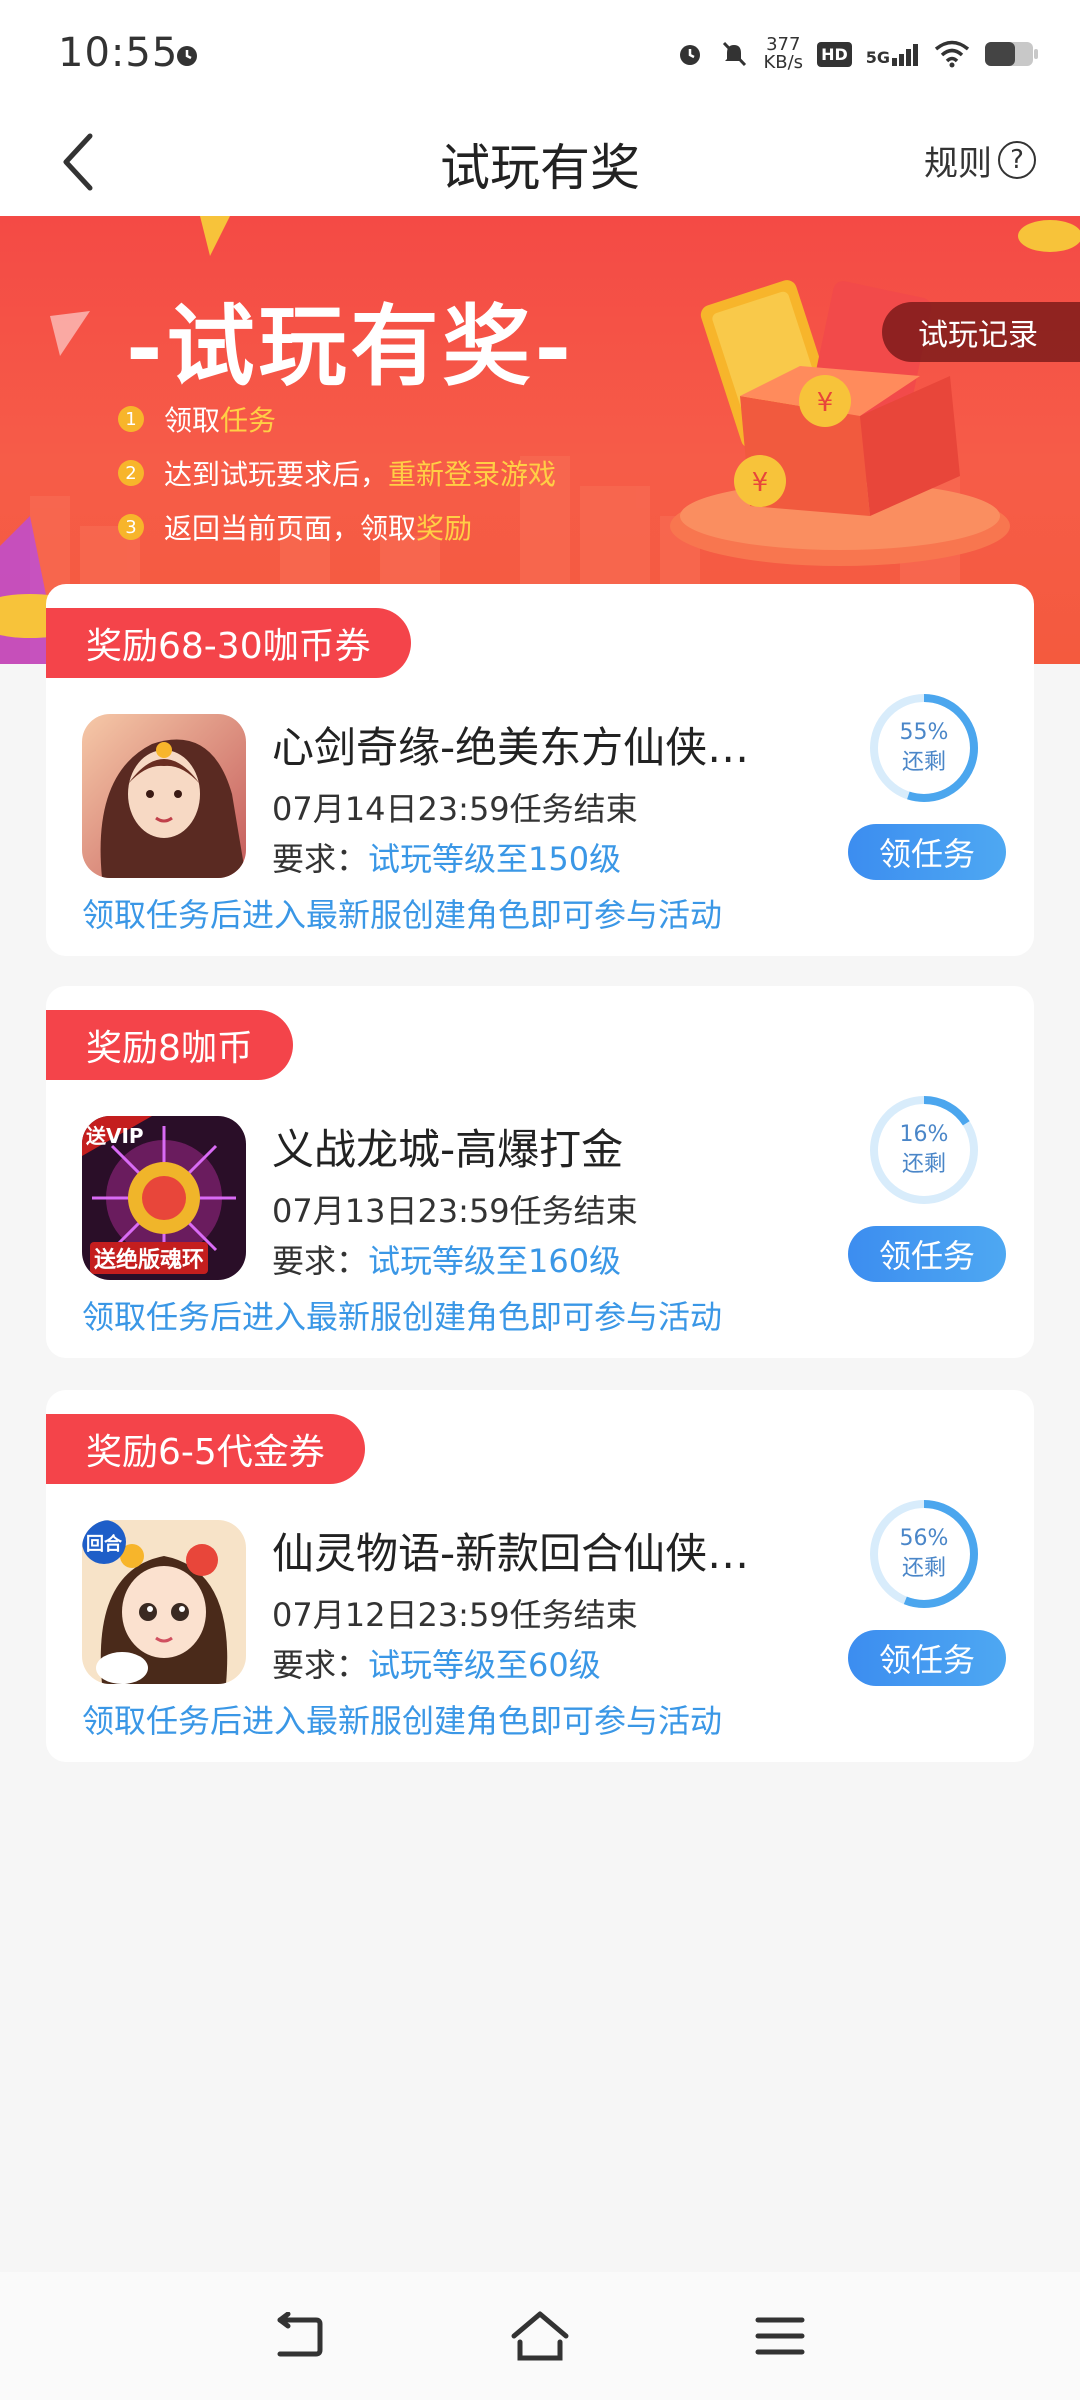  Describe the element at coordinates (981, 332) in the screenshot. I see `trial-record-button: 试玩记录` at that location.